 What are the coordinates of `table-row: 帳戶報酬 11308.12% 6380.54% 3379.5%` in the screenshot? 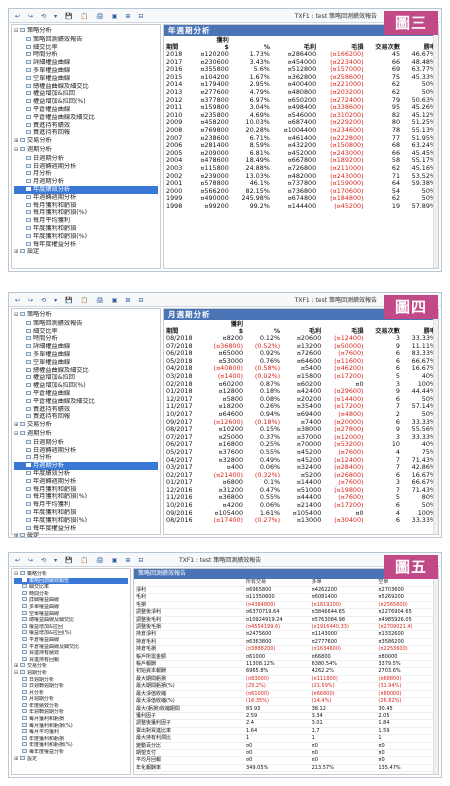 It's located at (286, 664).